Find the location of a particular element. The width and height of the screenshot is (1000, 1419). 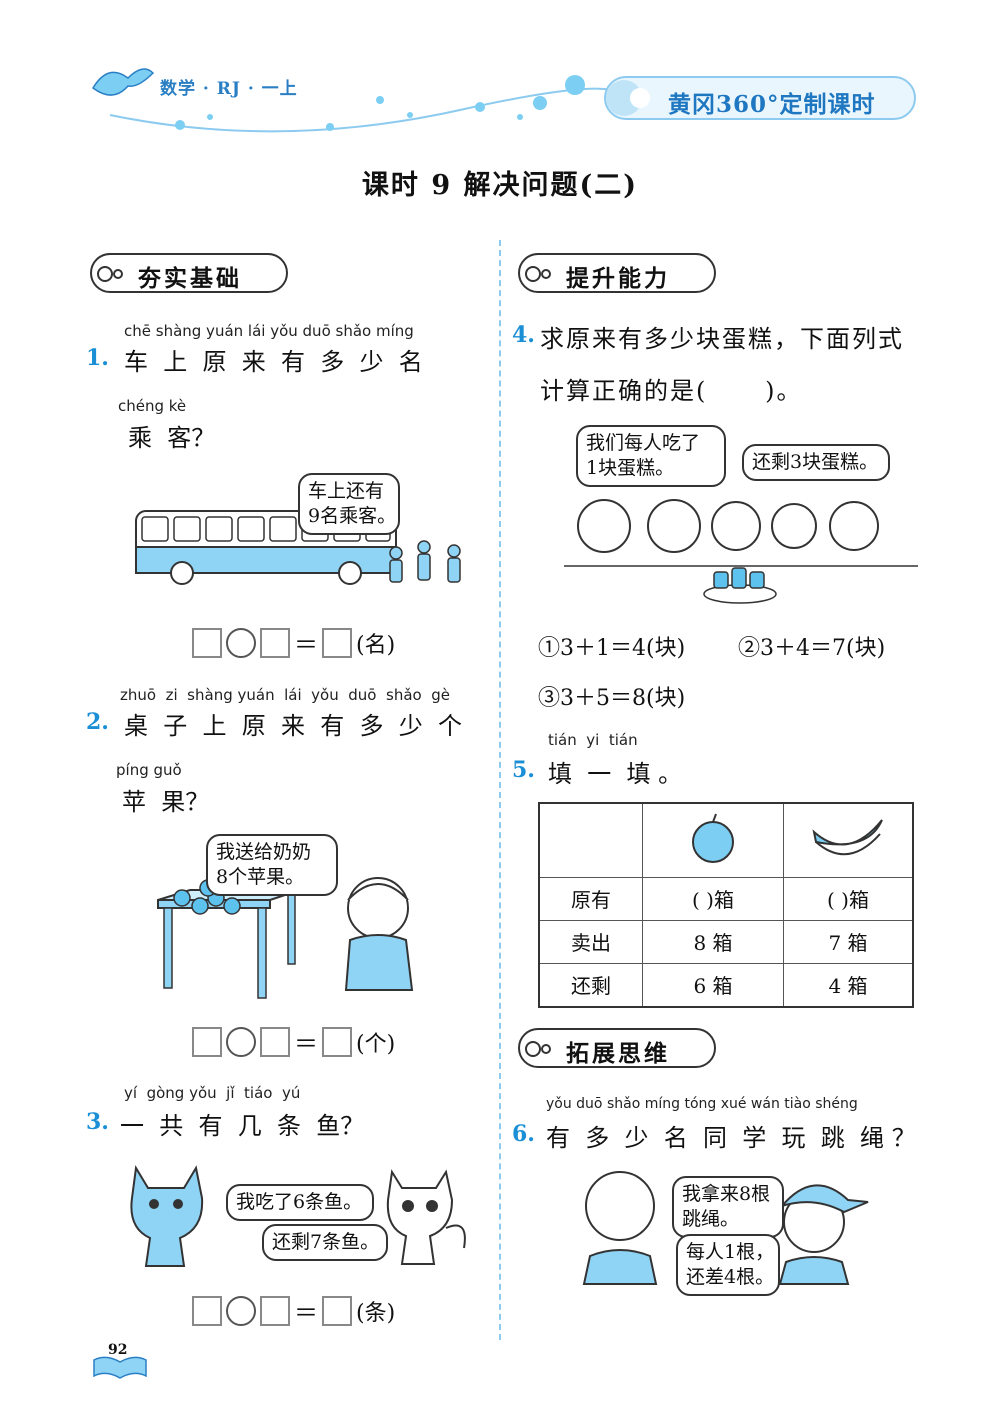

q4-speech-bubble-1: 我们每人吃了 1块蛋糕。 is located at coordinates (651, 456).